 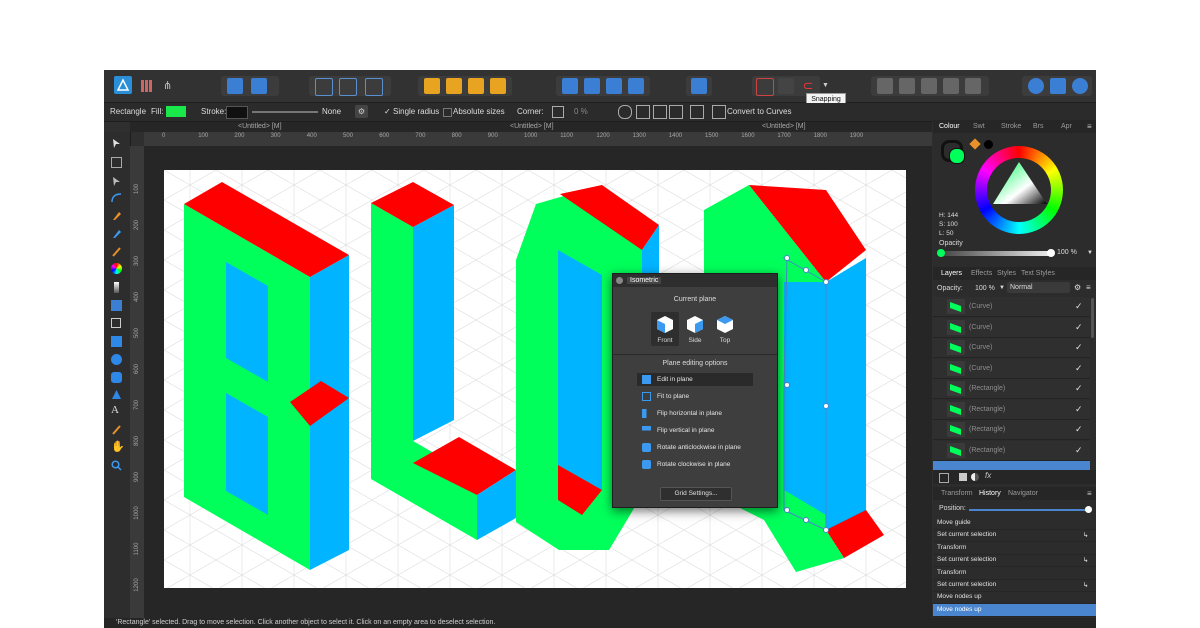 What do you see at coordinates (1014, 523) in the screenshot?
I see `history-row: Move guide` at bounding box center [1014, 523].